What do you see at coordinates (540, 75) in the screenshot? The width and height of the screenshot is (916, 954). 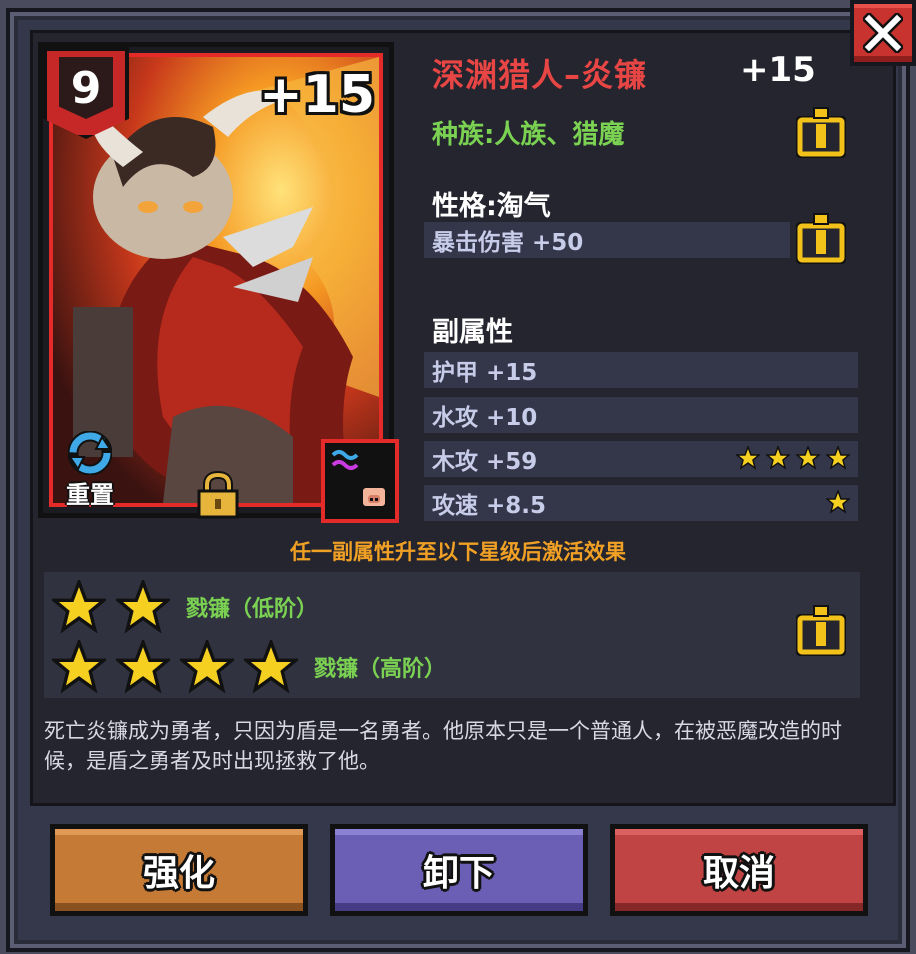 I see `hero-name: 深渊猎人–炎镰` at bounding box center [540, 75].